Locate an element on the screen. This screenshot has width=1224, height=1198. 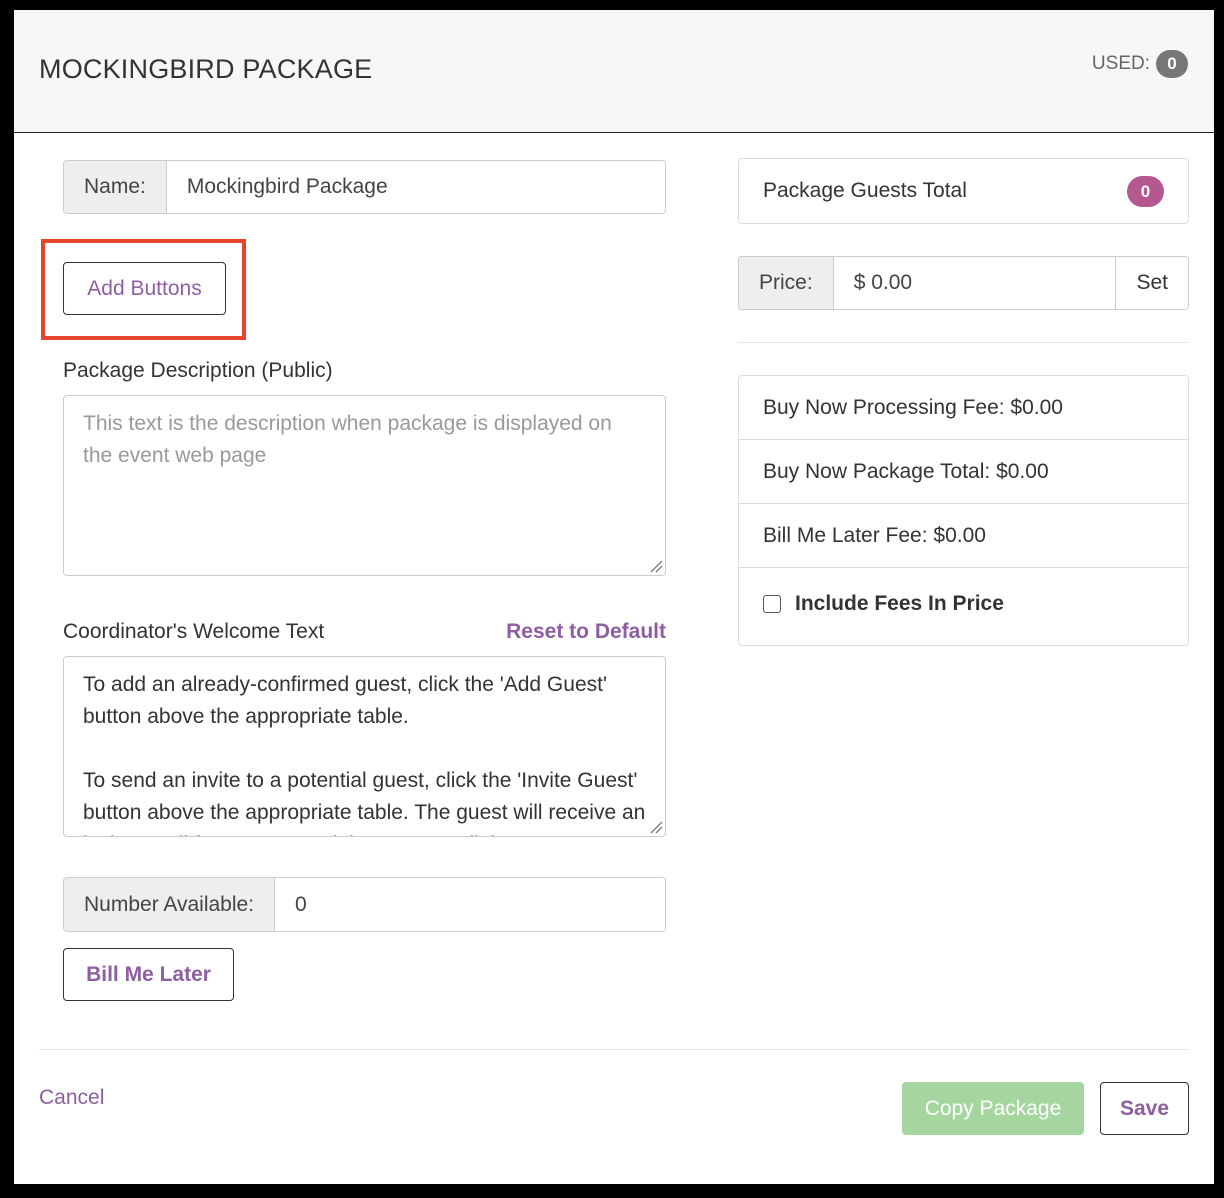
divider is located at coordinates (963, 342).